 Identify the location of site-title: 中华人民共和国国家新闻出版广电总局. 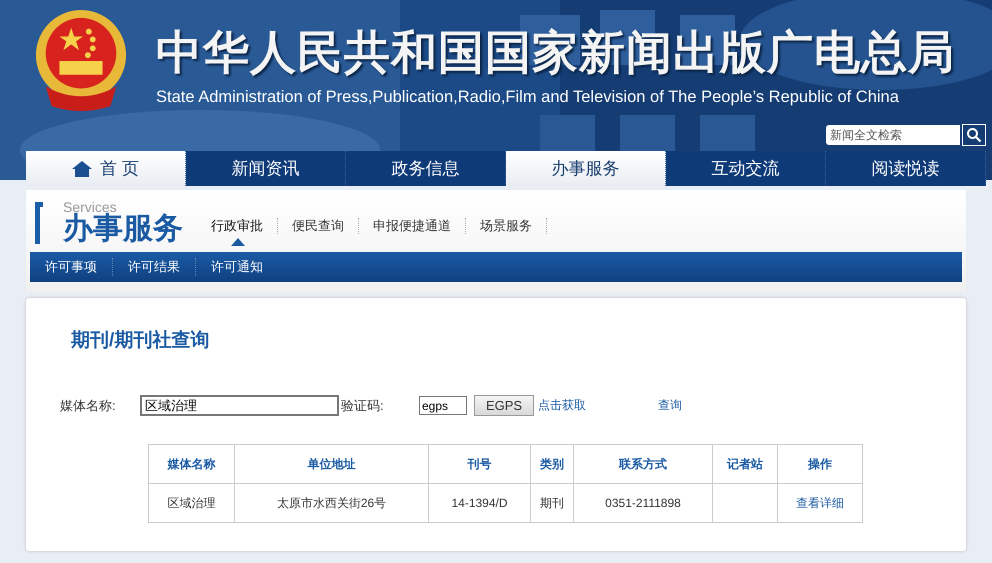
(555, 52).